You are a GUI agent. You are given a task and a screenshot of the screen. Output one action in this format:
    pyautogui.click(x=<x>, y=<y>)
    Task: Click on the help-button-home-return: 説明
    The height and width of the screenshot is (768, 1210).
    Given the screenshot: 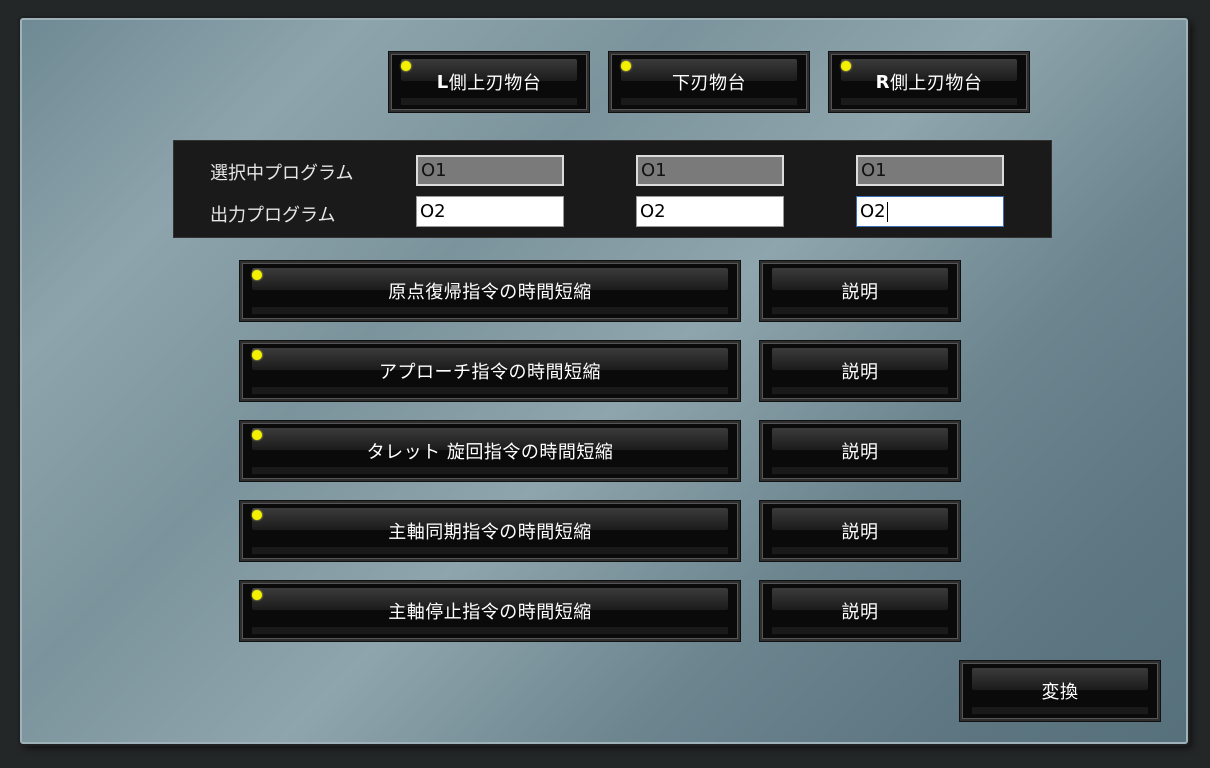 What is the action you would take?
    pyautogui.click(x=860, y=291)
    